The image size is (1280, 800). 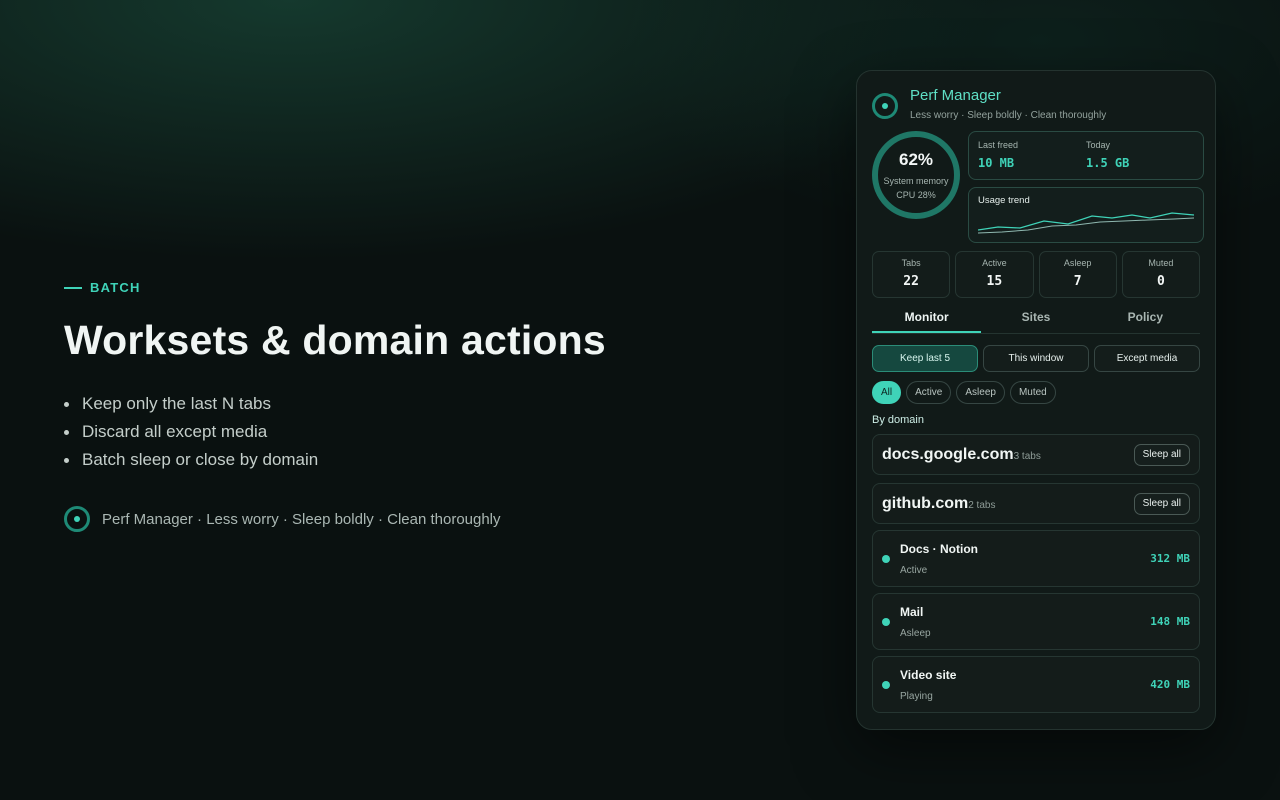 What do you see at coordinates (915, 633) in the screenshot?
I see `tab-status: Asleep` at bounding box center [915, 633].